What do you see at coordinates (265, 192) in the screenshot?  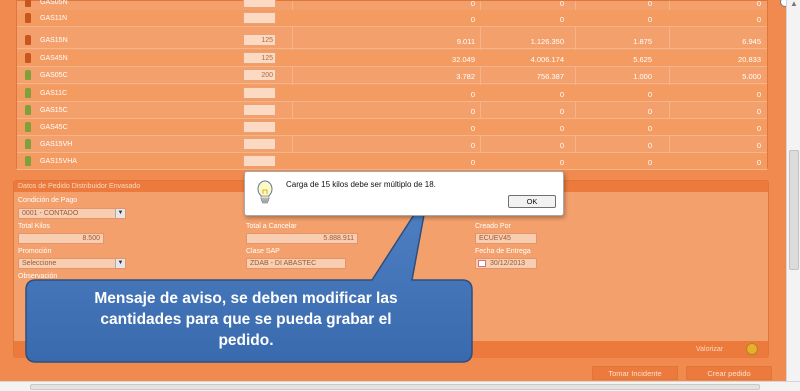 I see `lightbulb-icon` at bounding box center [265, 192].